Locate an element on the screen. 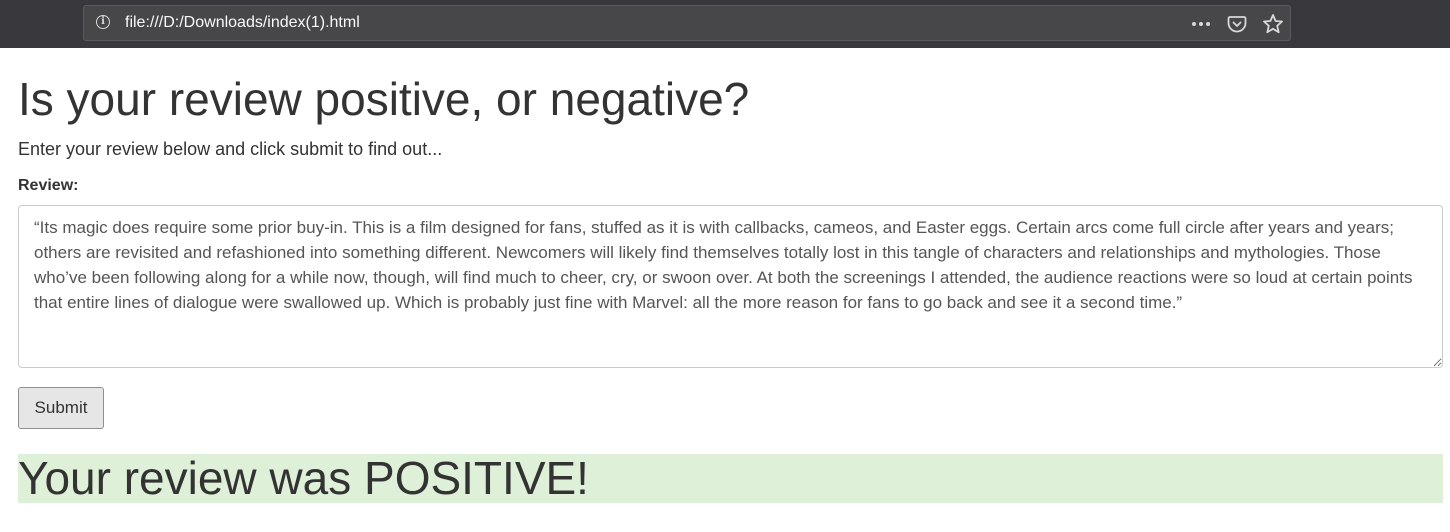  address-bar-actions is located at coordinates (1237, 24).